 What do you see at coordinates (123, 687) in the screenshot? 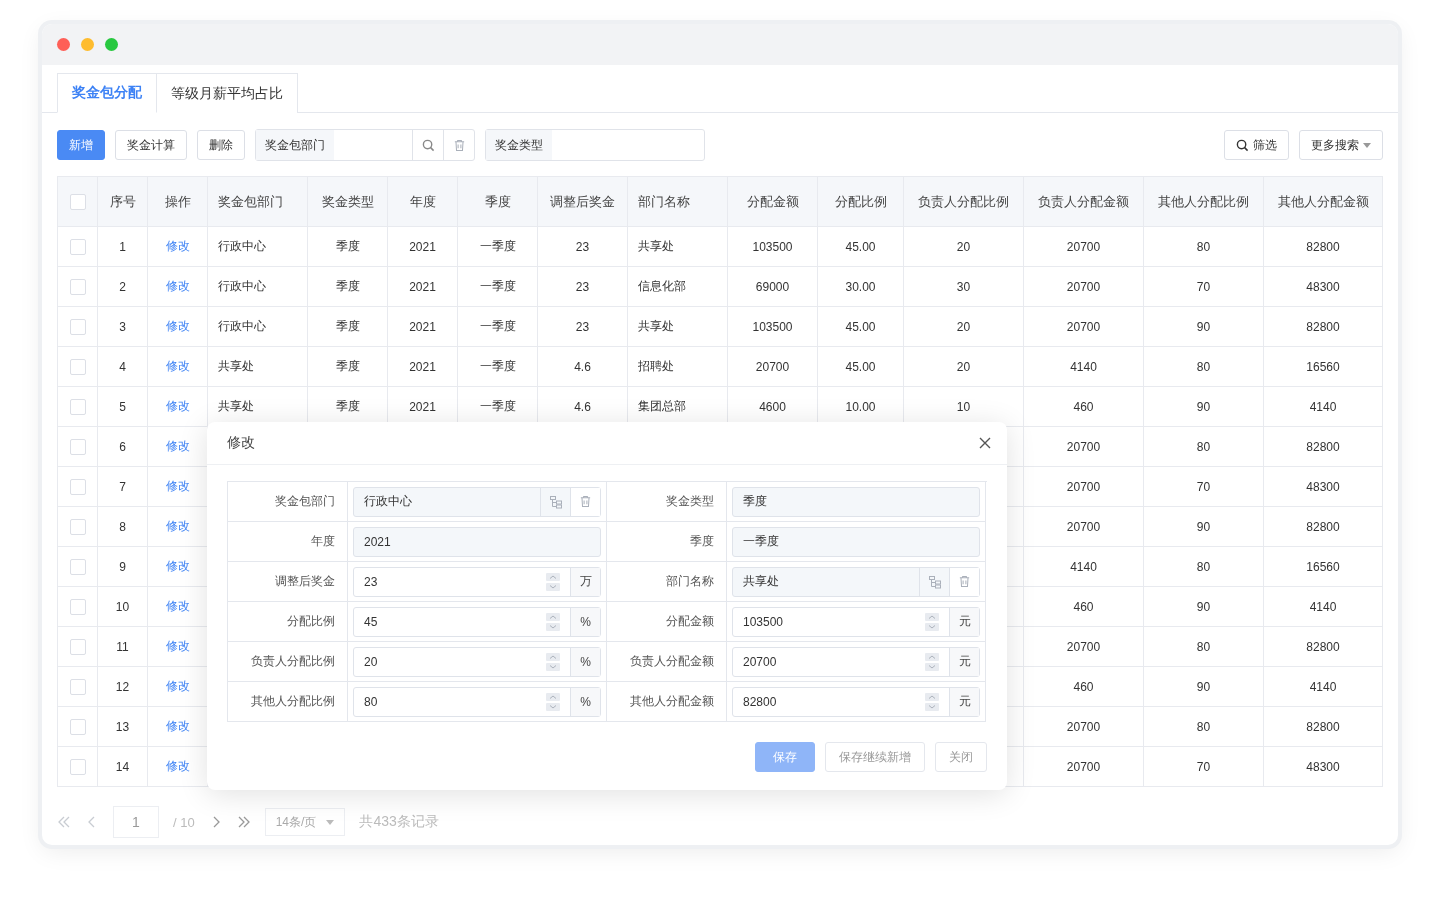
I see `table-cell: 12` at bounding box center [123, 687].